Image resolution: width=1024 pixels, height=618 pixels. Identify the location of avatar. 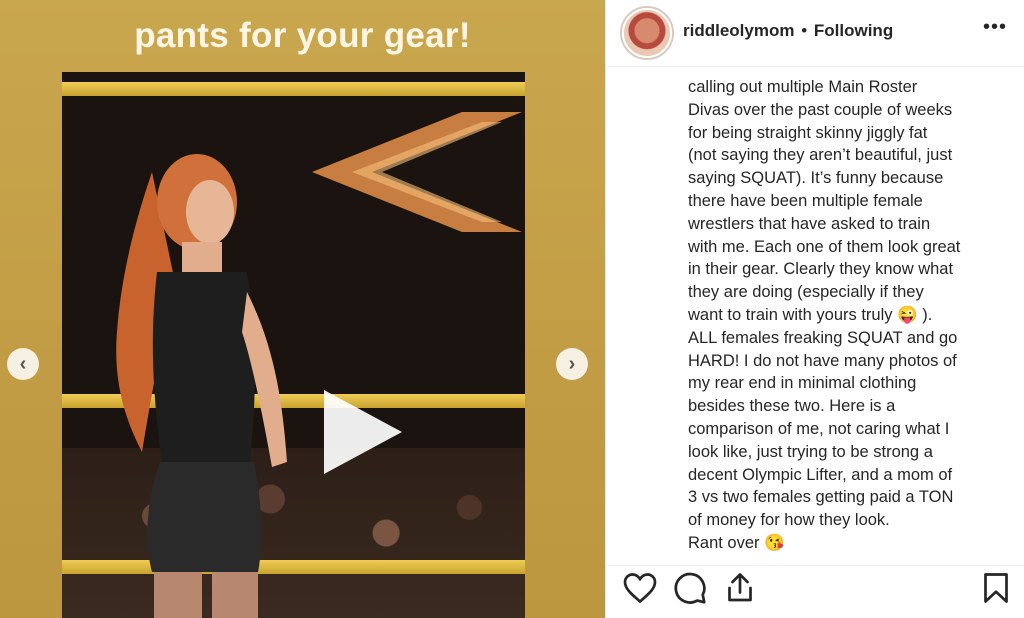
(647, 33).